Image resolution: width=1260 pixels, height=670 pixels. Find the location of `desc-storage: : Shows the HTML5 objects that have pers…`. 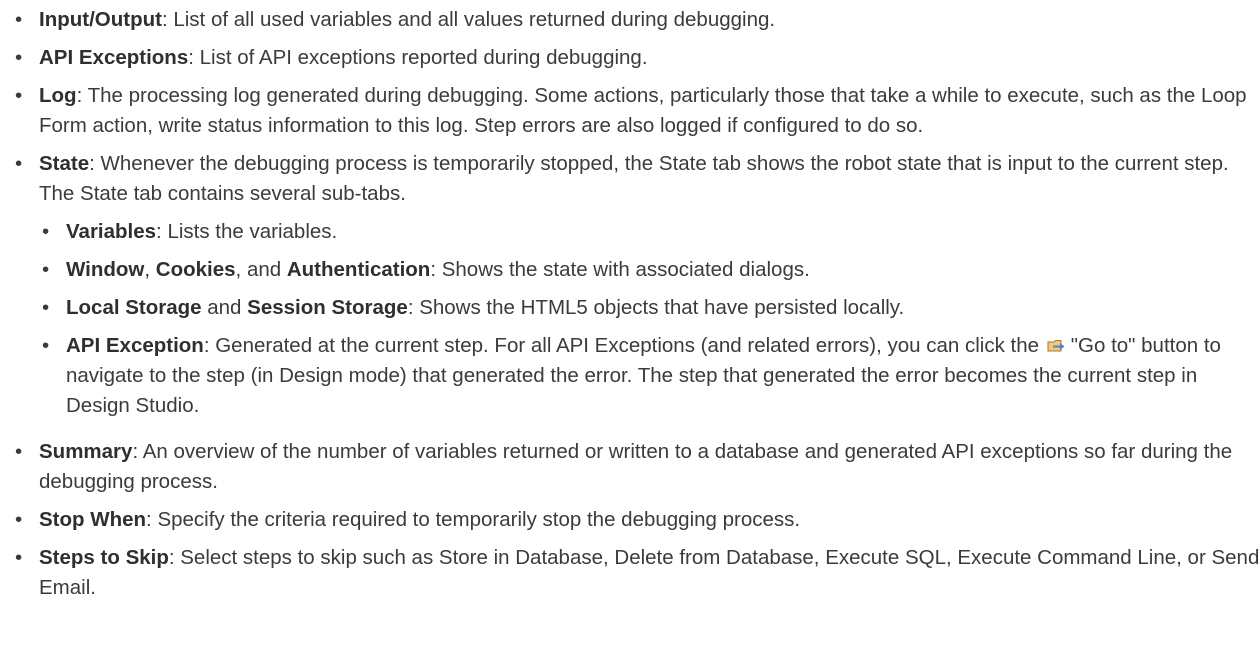

desc-storage: : Shows the HTML5 objects that have pers… is located at coordinates (656, 307).